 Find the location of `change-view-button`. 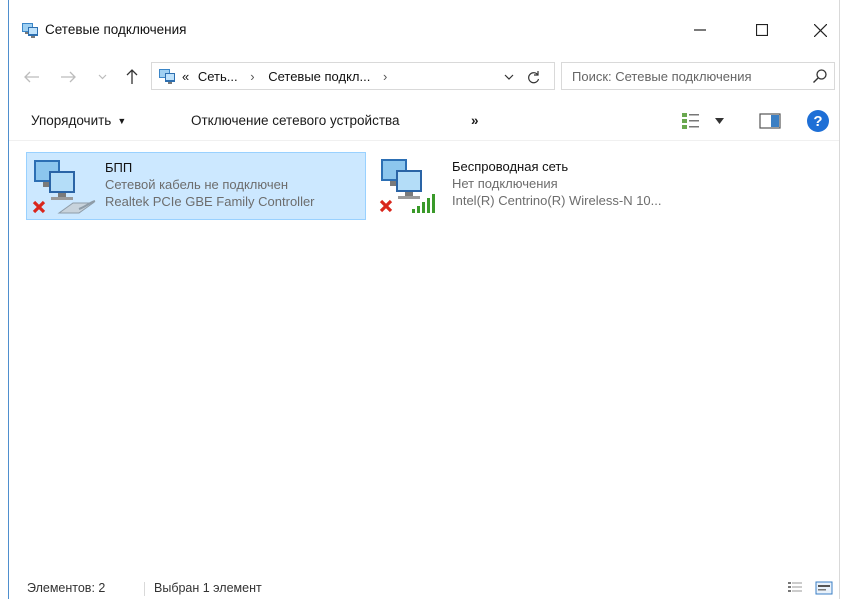

change-view-button is located at coordinates (704, 121).